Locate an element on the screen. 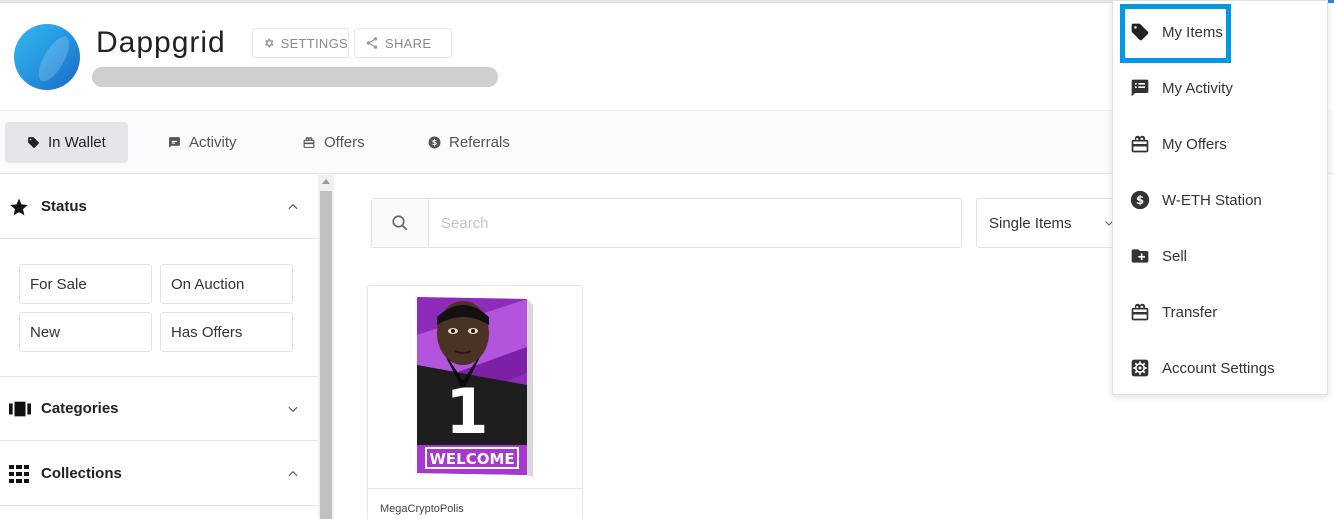 Image resolution: width=1334 pixels, height=519 pixels. filter-new: New is located at coordinates (85, 332).